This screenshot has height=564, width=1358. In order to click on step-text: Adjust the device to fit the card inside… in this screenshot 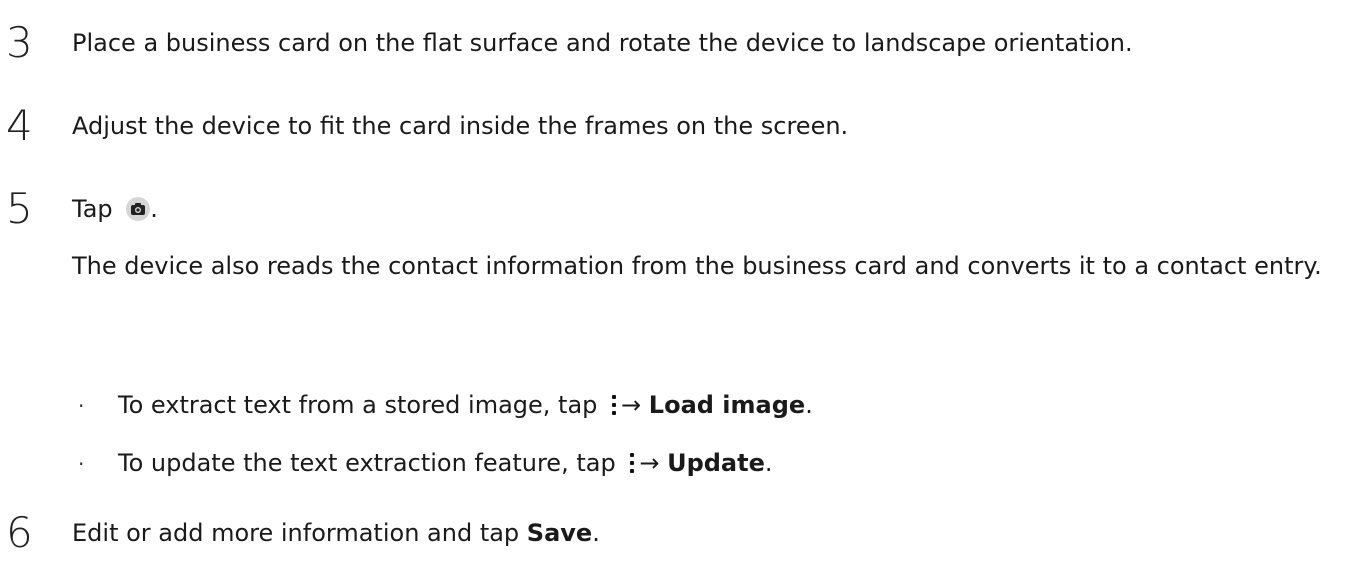, I will do `click(460, 126)`.